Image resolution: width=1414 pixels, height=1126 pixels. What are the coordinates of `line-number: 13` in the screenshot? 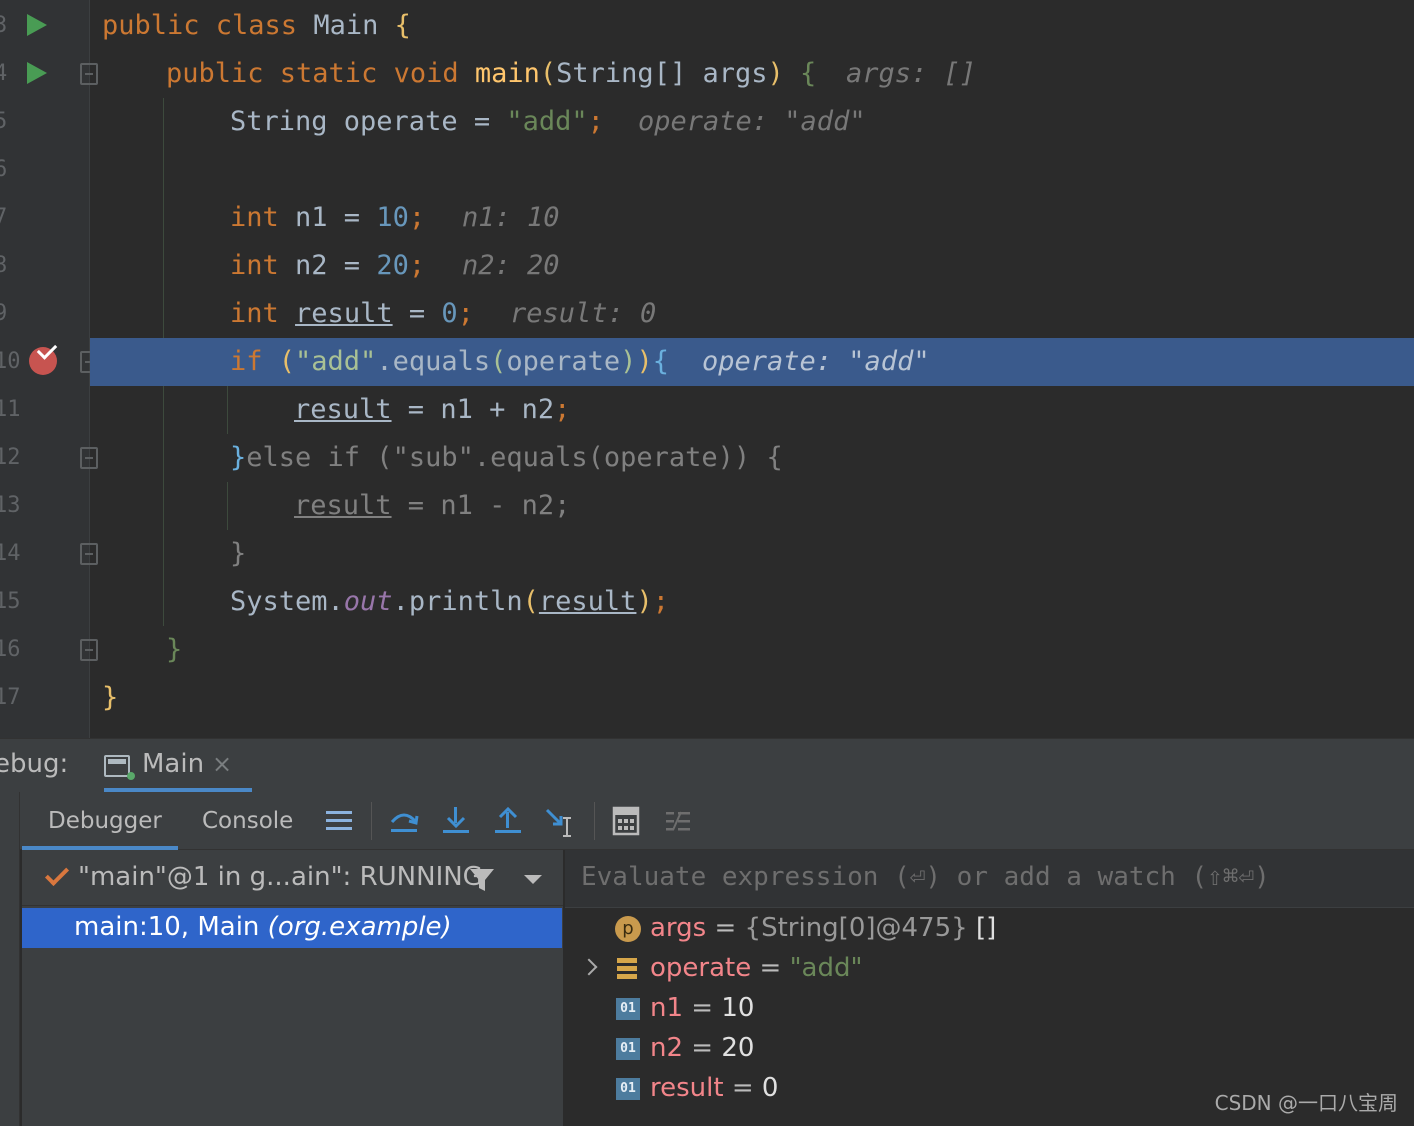 It's located at (10, 506).